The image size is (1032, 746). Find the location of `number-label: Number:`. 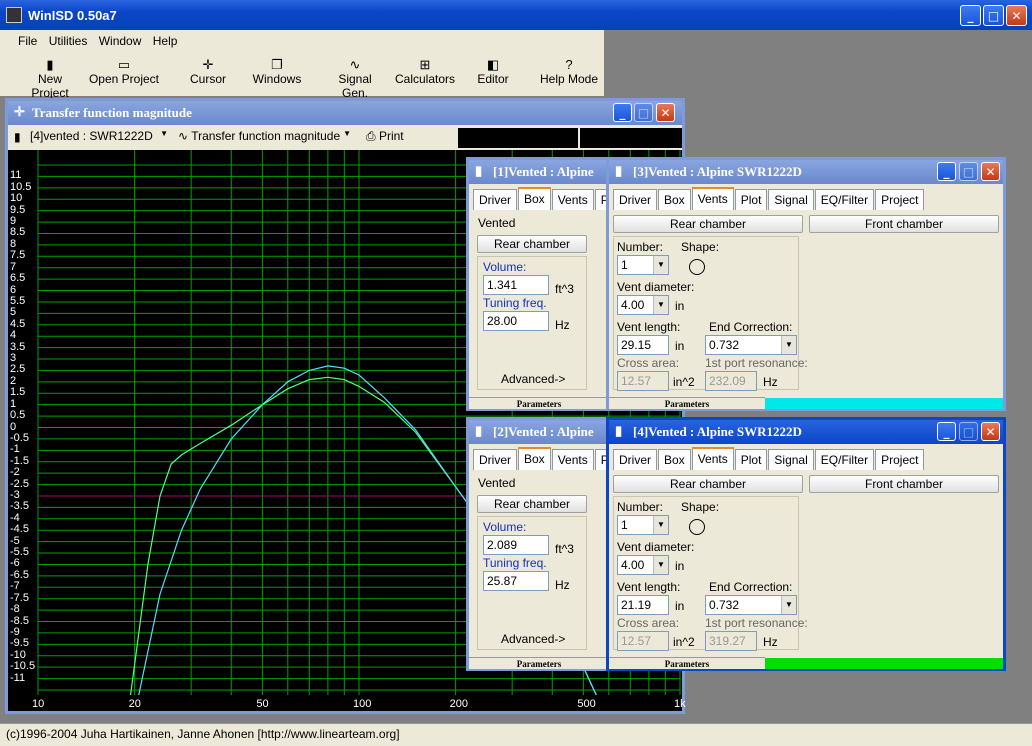

number-label: Number: is located at coordinates (640, 247).